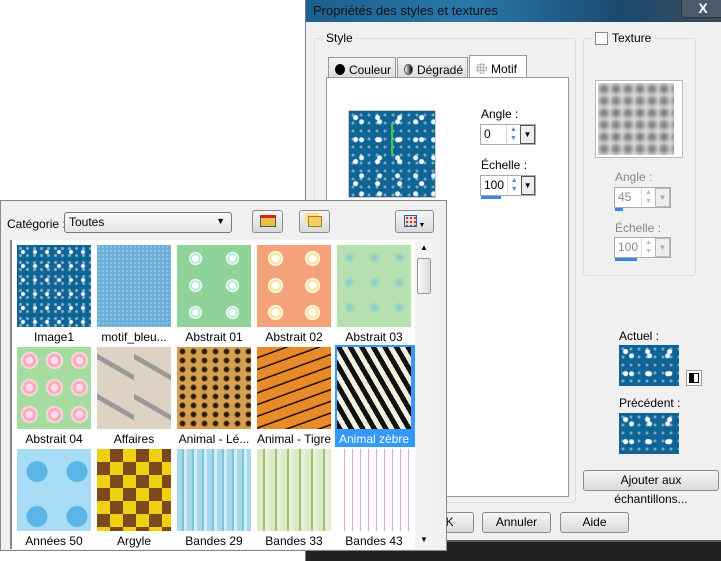  I want to click on folders-icon, so click(314, 221).